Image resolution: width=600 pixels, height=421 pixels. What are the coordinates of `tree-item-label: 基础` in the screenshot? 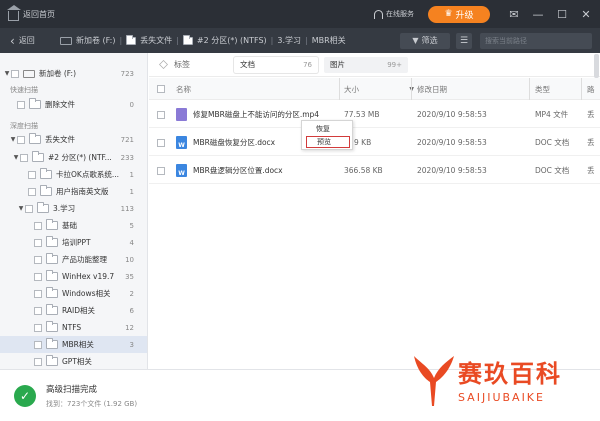 It's located at (69, 225).